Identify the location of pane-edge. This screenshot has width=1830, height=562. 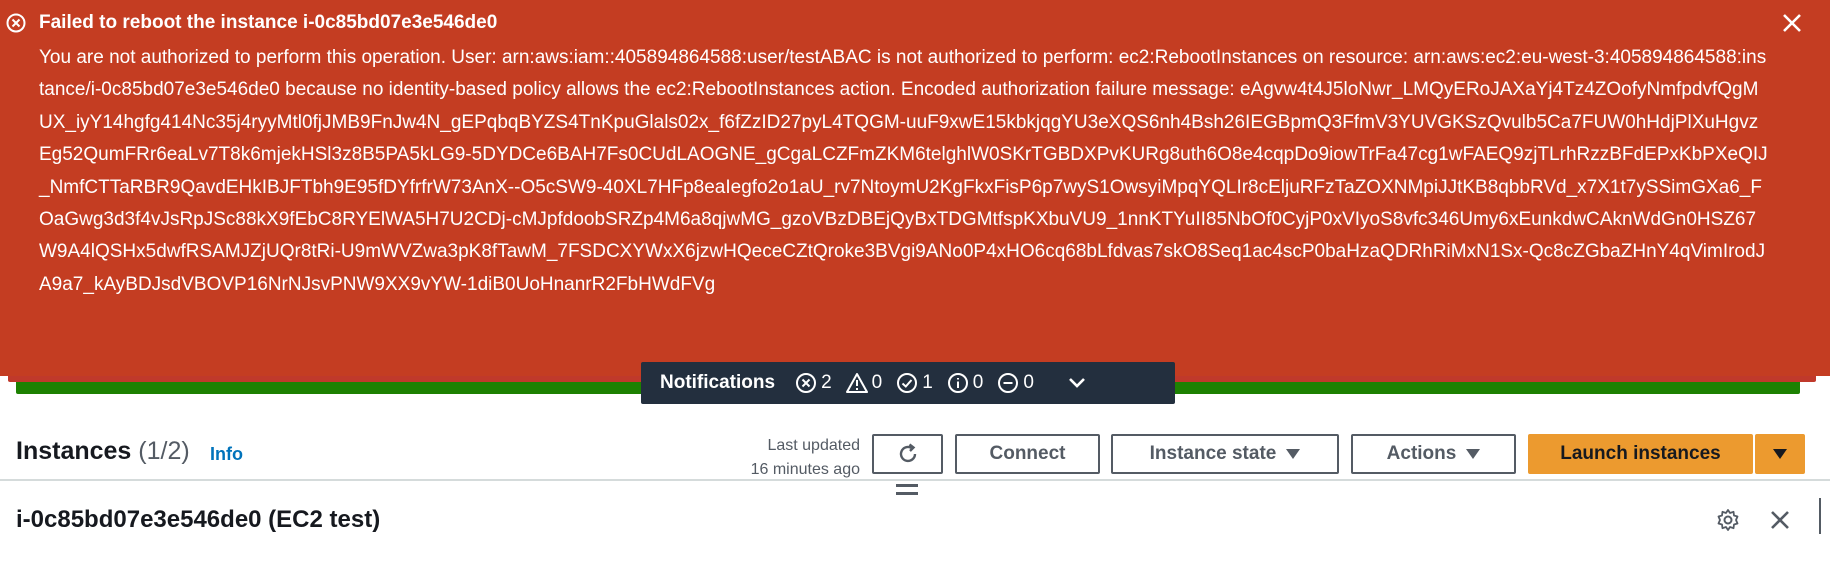
(1820, 516).